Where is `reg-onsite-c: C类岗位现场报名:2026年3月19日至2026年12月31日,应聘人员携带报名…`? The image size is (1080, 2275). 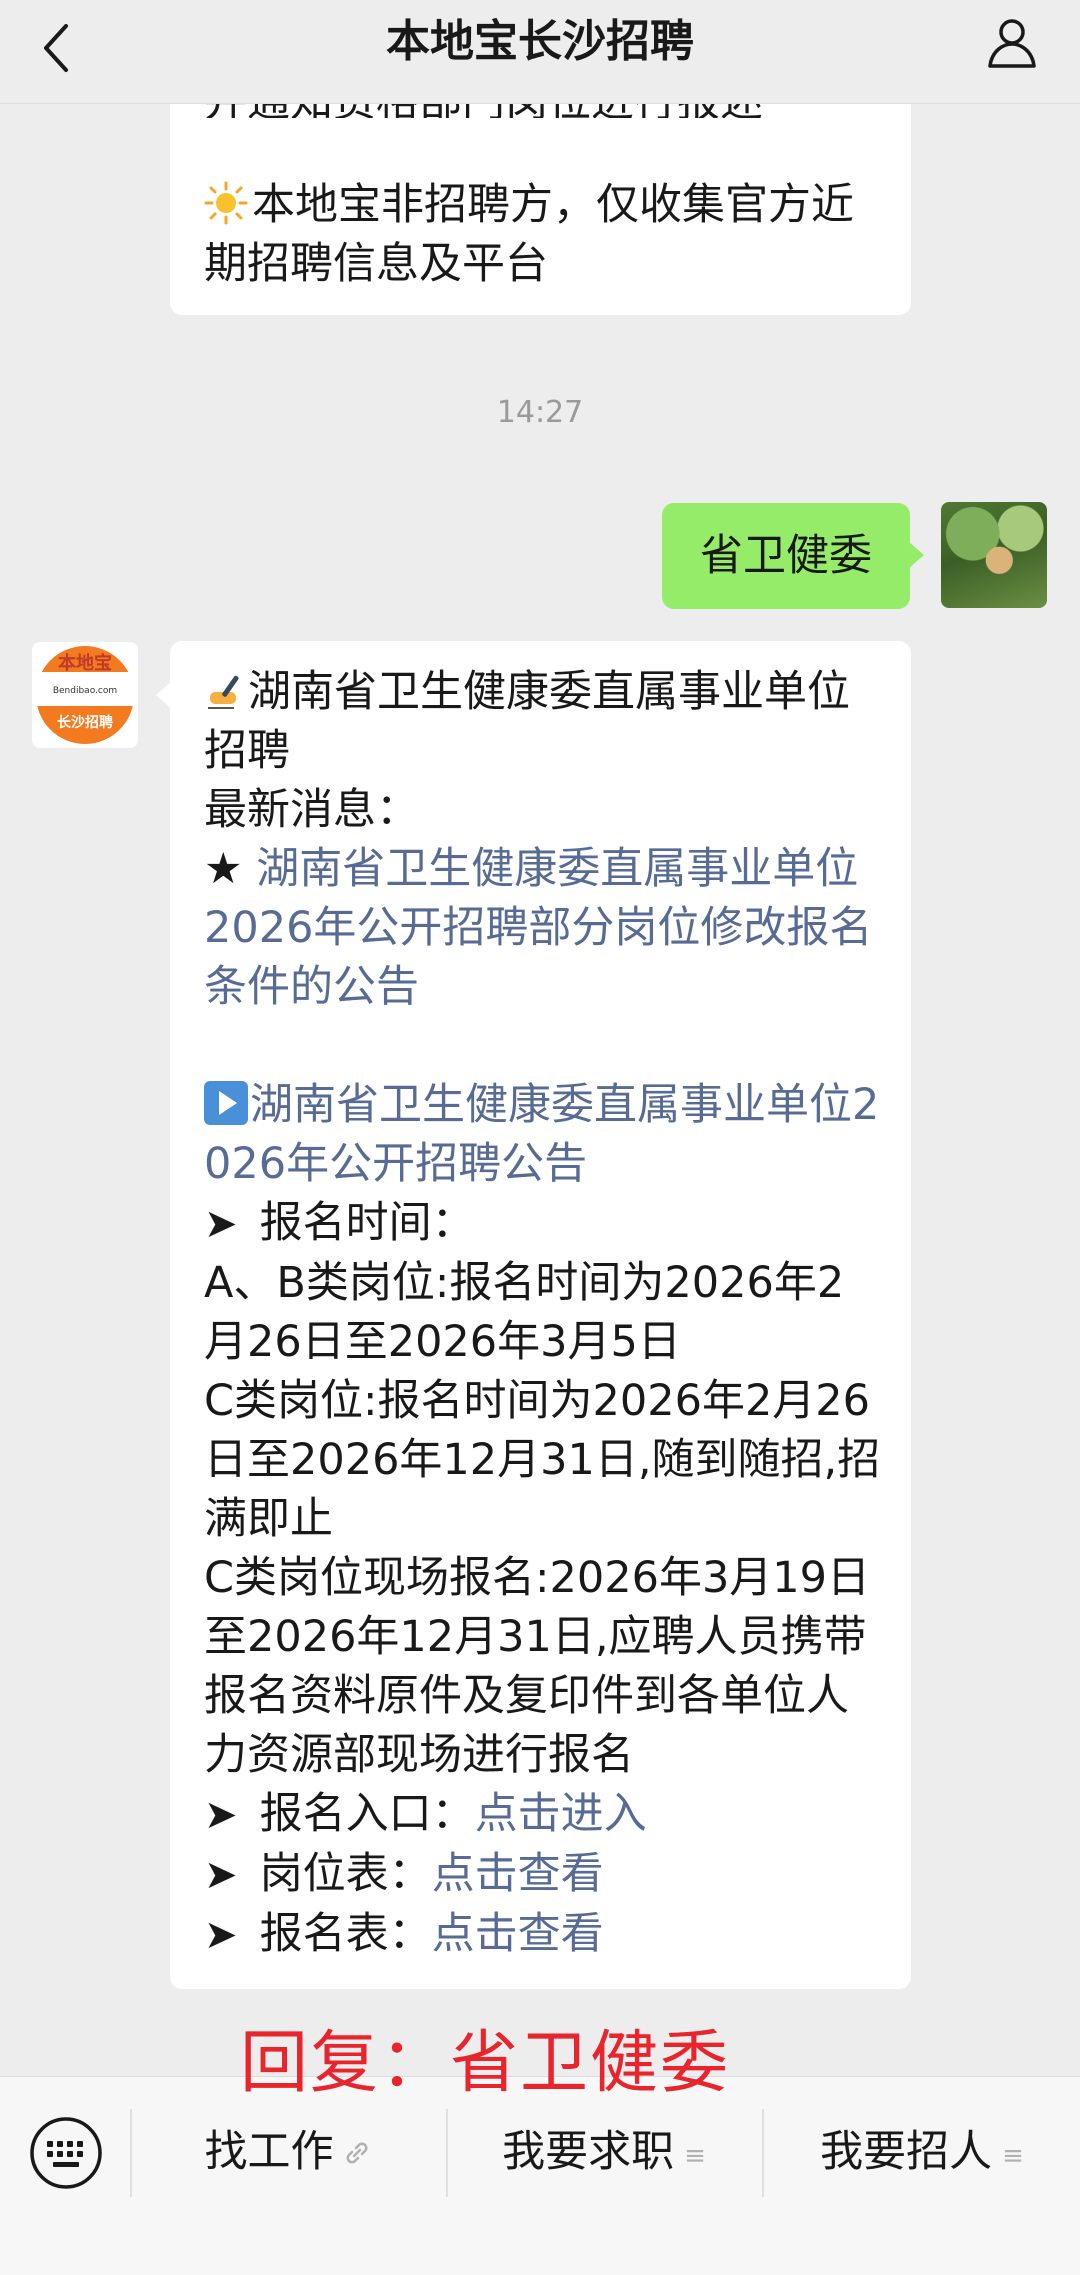
reg-onsite-c: C类岗位现场报名:2026年3月19日至2026年12月31日,应聘人员携带报名… is located at coordinates (537, 1666).